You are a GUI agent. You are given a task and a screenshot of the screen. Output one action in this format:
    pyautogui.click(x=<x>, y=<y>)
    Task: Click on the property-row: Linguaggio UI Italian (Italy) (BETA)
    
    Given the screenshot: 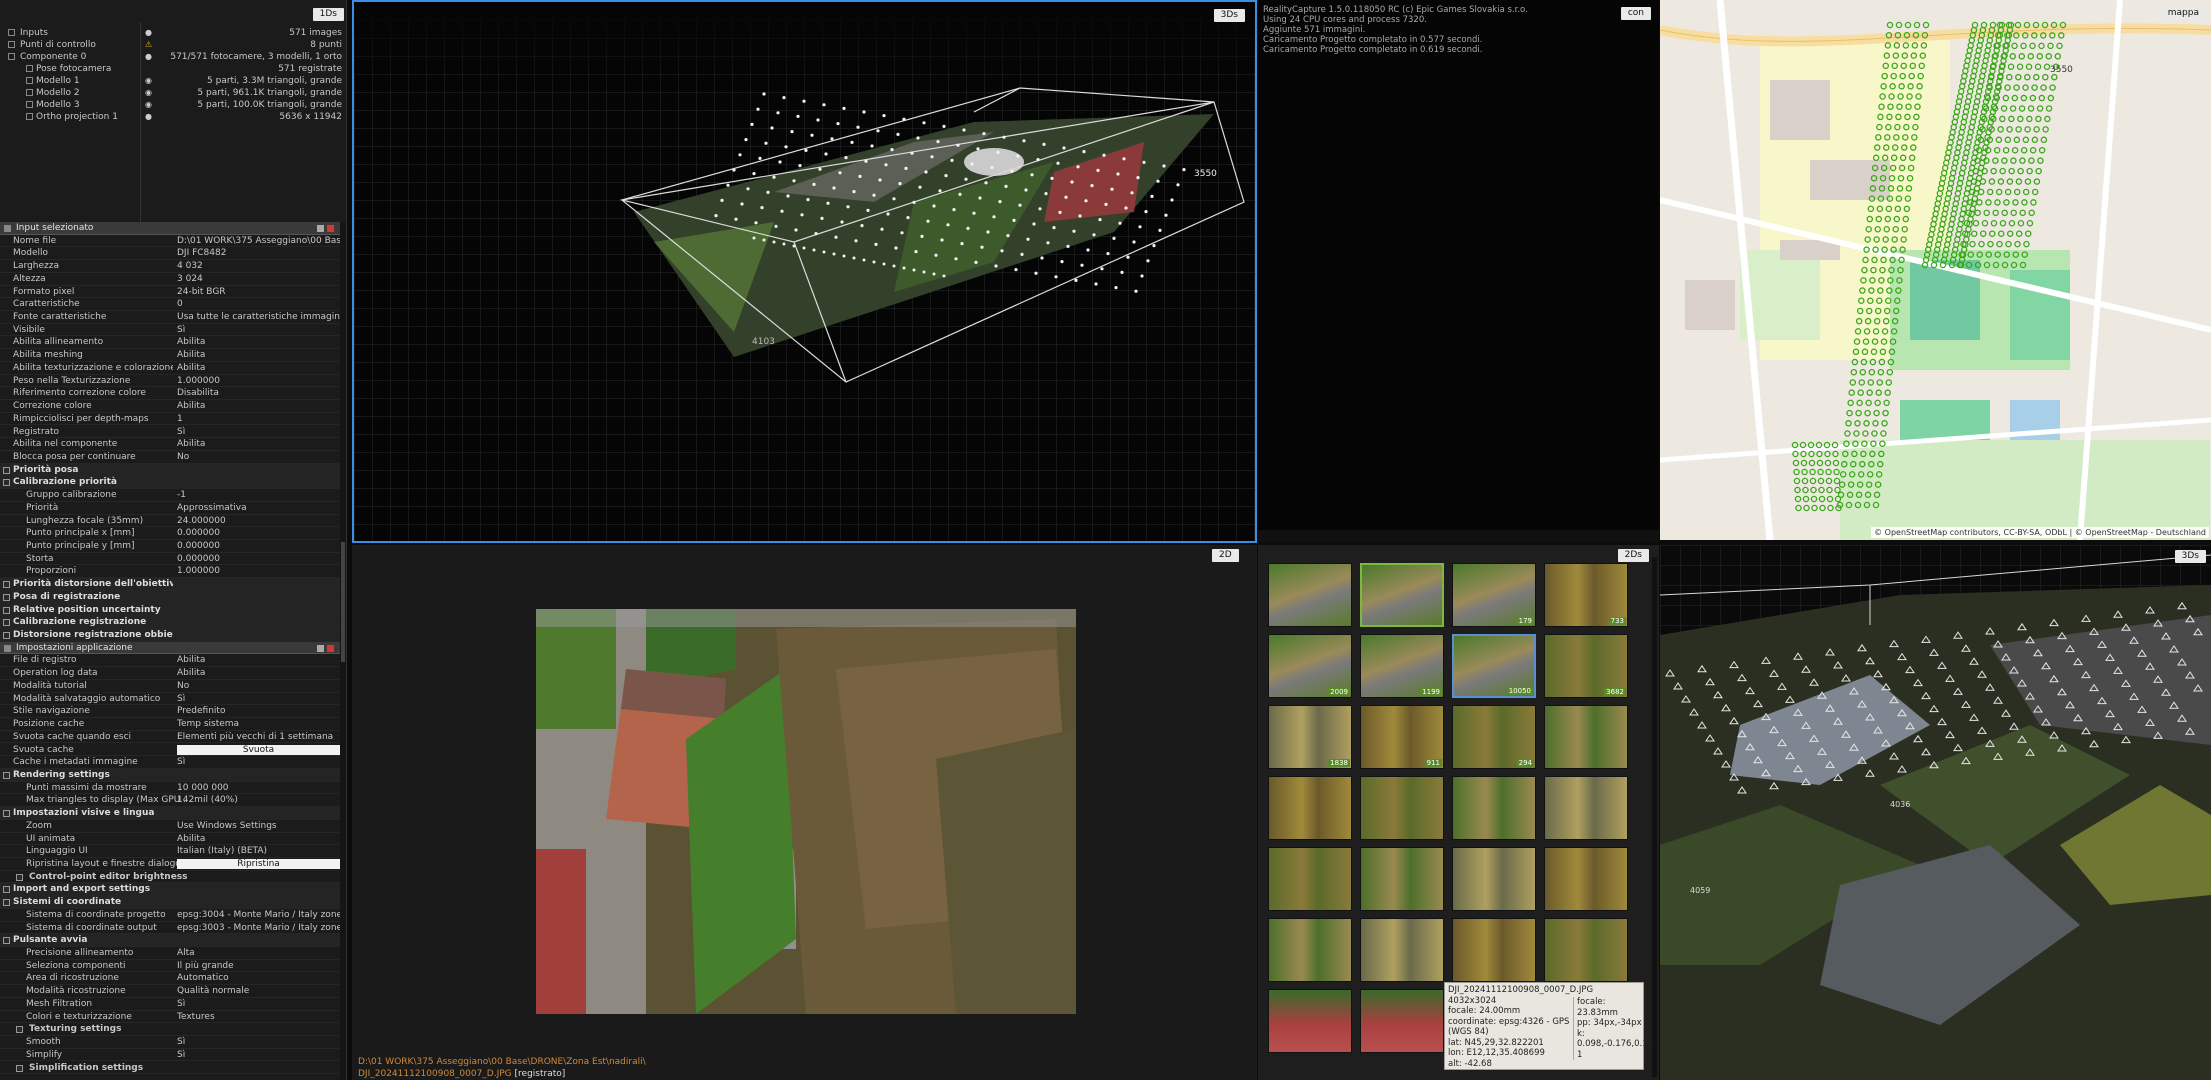 What is the action you would take?
    pyautogui.click(x=170, y=851)
    